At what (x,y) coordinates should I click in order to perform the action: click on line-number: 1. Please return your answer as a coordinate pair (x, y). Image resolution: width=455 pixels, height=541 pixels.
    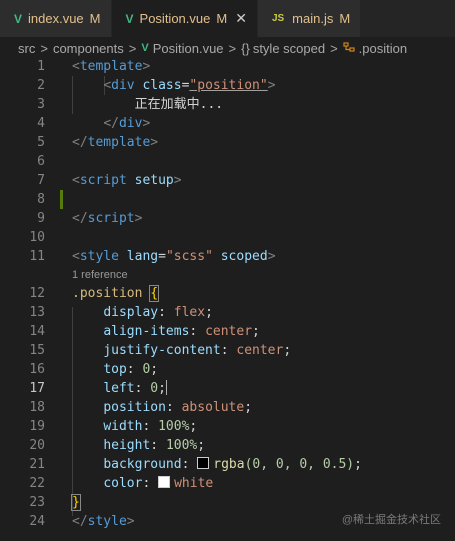
    Looking at the image, I should click on (41, 66).